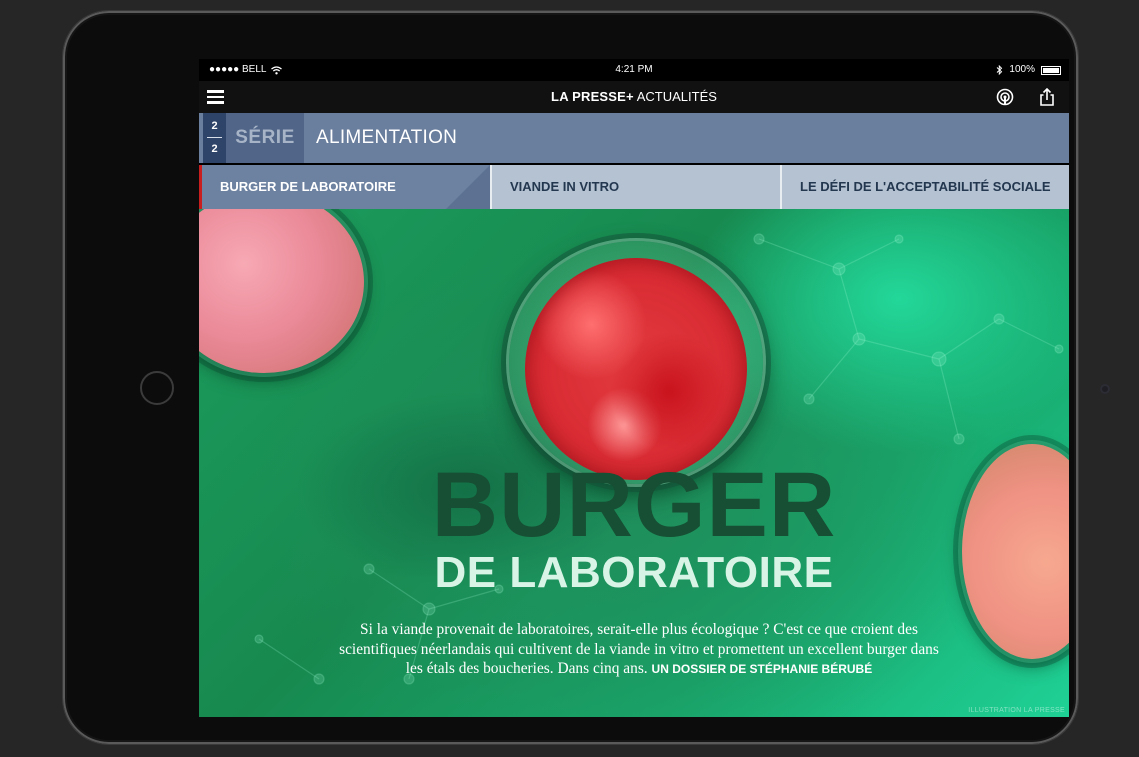  Describe the element at coordinates (636, 369) in the screenshot. I see `burger-patty` at that location.